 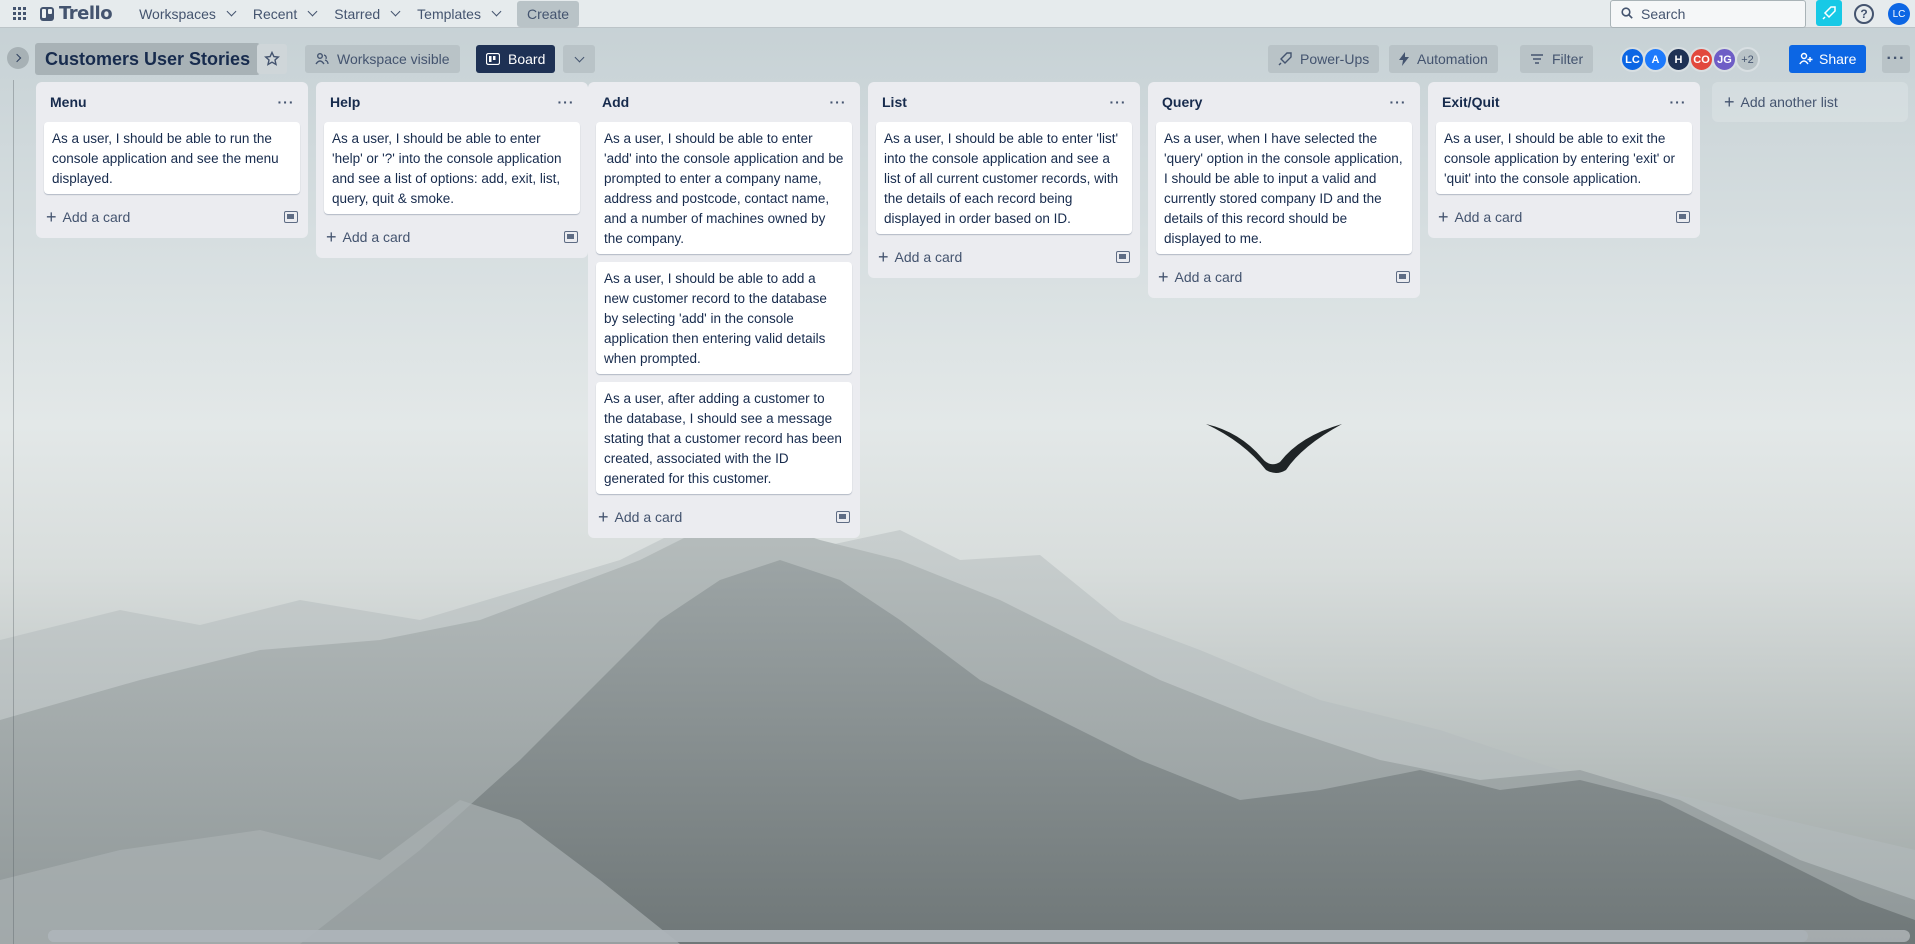 I want to click on member-avatar: LC, so click(x=1632, y=59).